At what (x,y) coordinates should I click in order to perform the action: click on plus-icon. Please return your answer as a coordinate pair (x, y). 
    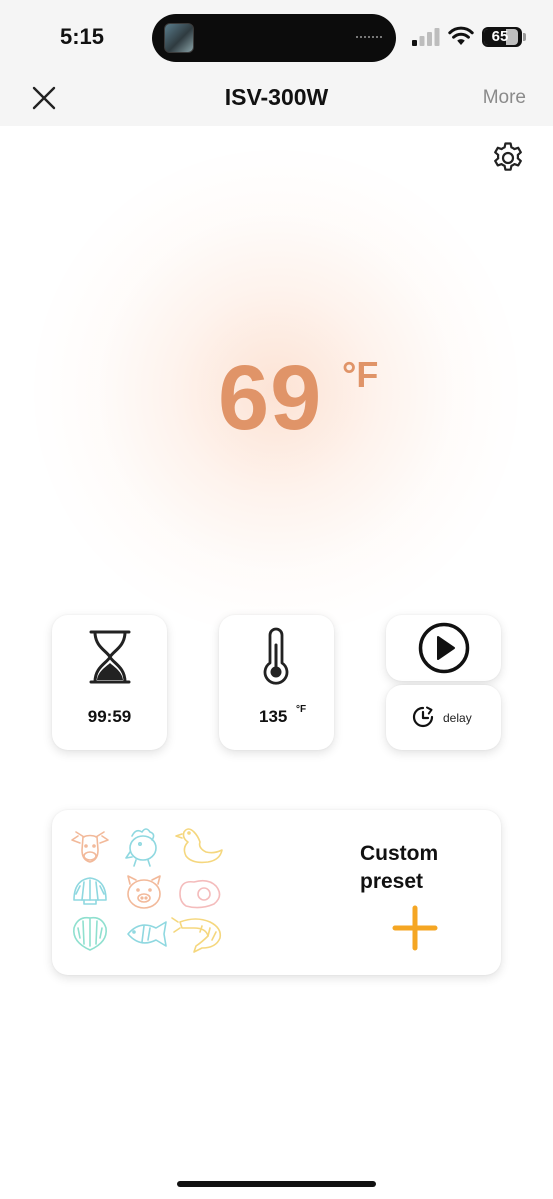
    Looking at the image, I should click on (415, 928).